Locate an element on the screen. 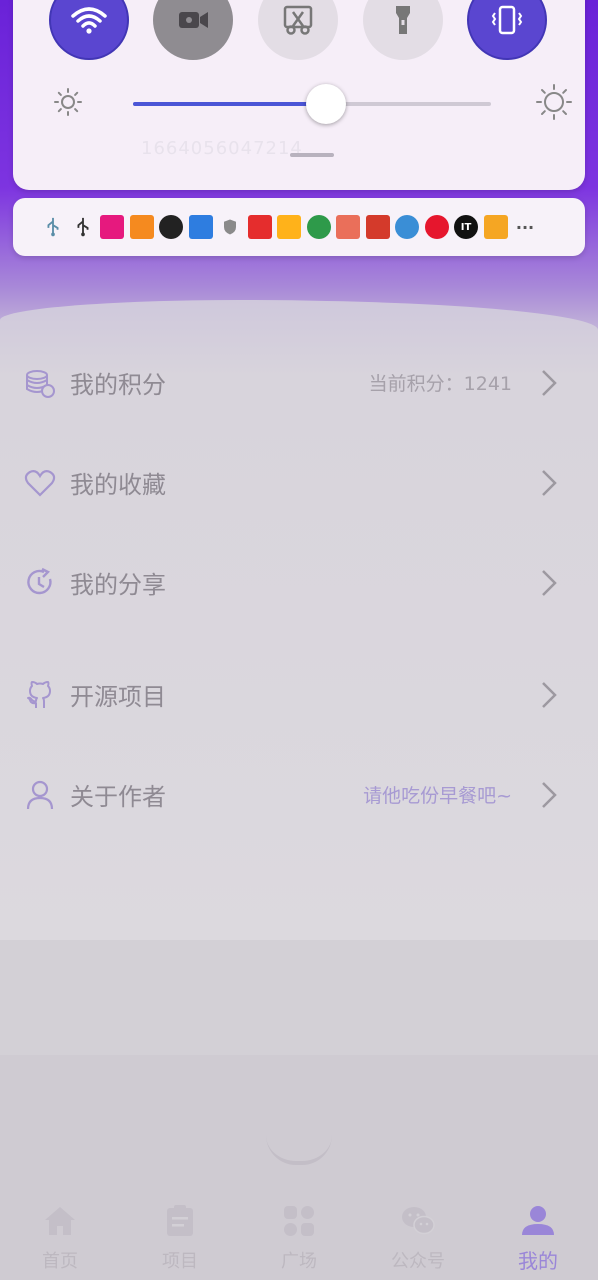  tab-wechat: 公众号 is located at coordinates (418, 1237).